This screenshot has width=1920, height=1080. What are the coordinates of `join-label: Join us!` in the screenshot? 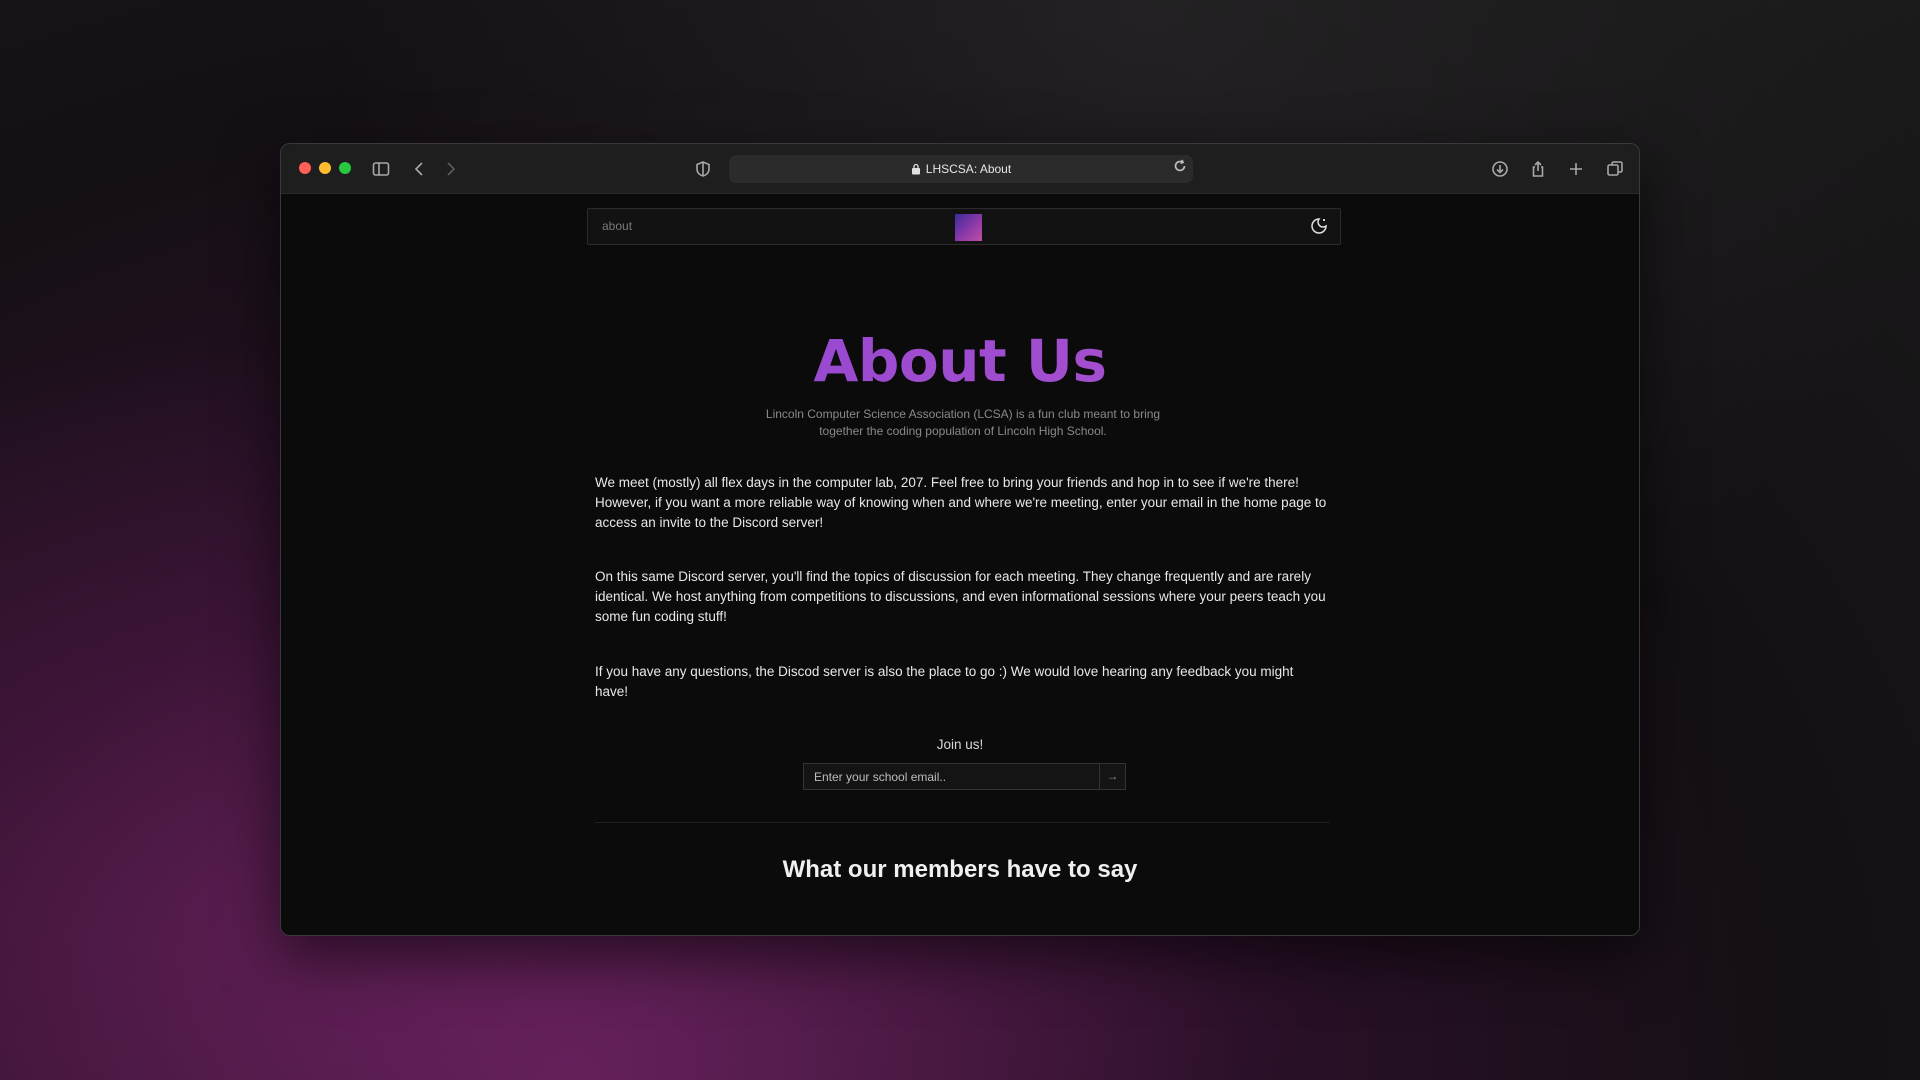 It's located at (960, 744).